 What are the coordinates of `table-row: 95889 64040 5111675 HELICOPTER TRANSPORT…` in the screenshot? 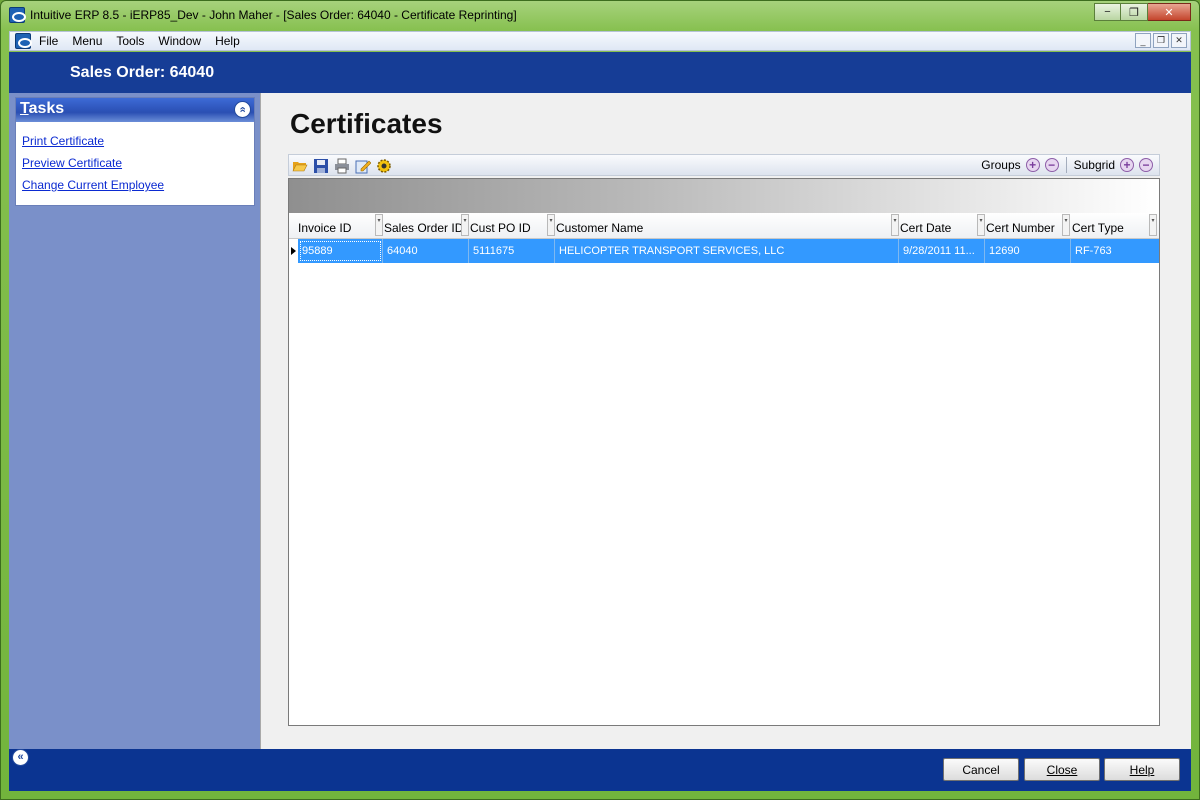 It's located at (724, 251).